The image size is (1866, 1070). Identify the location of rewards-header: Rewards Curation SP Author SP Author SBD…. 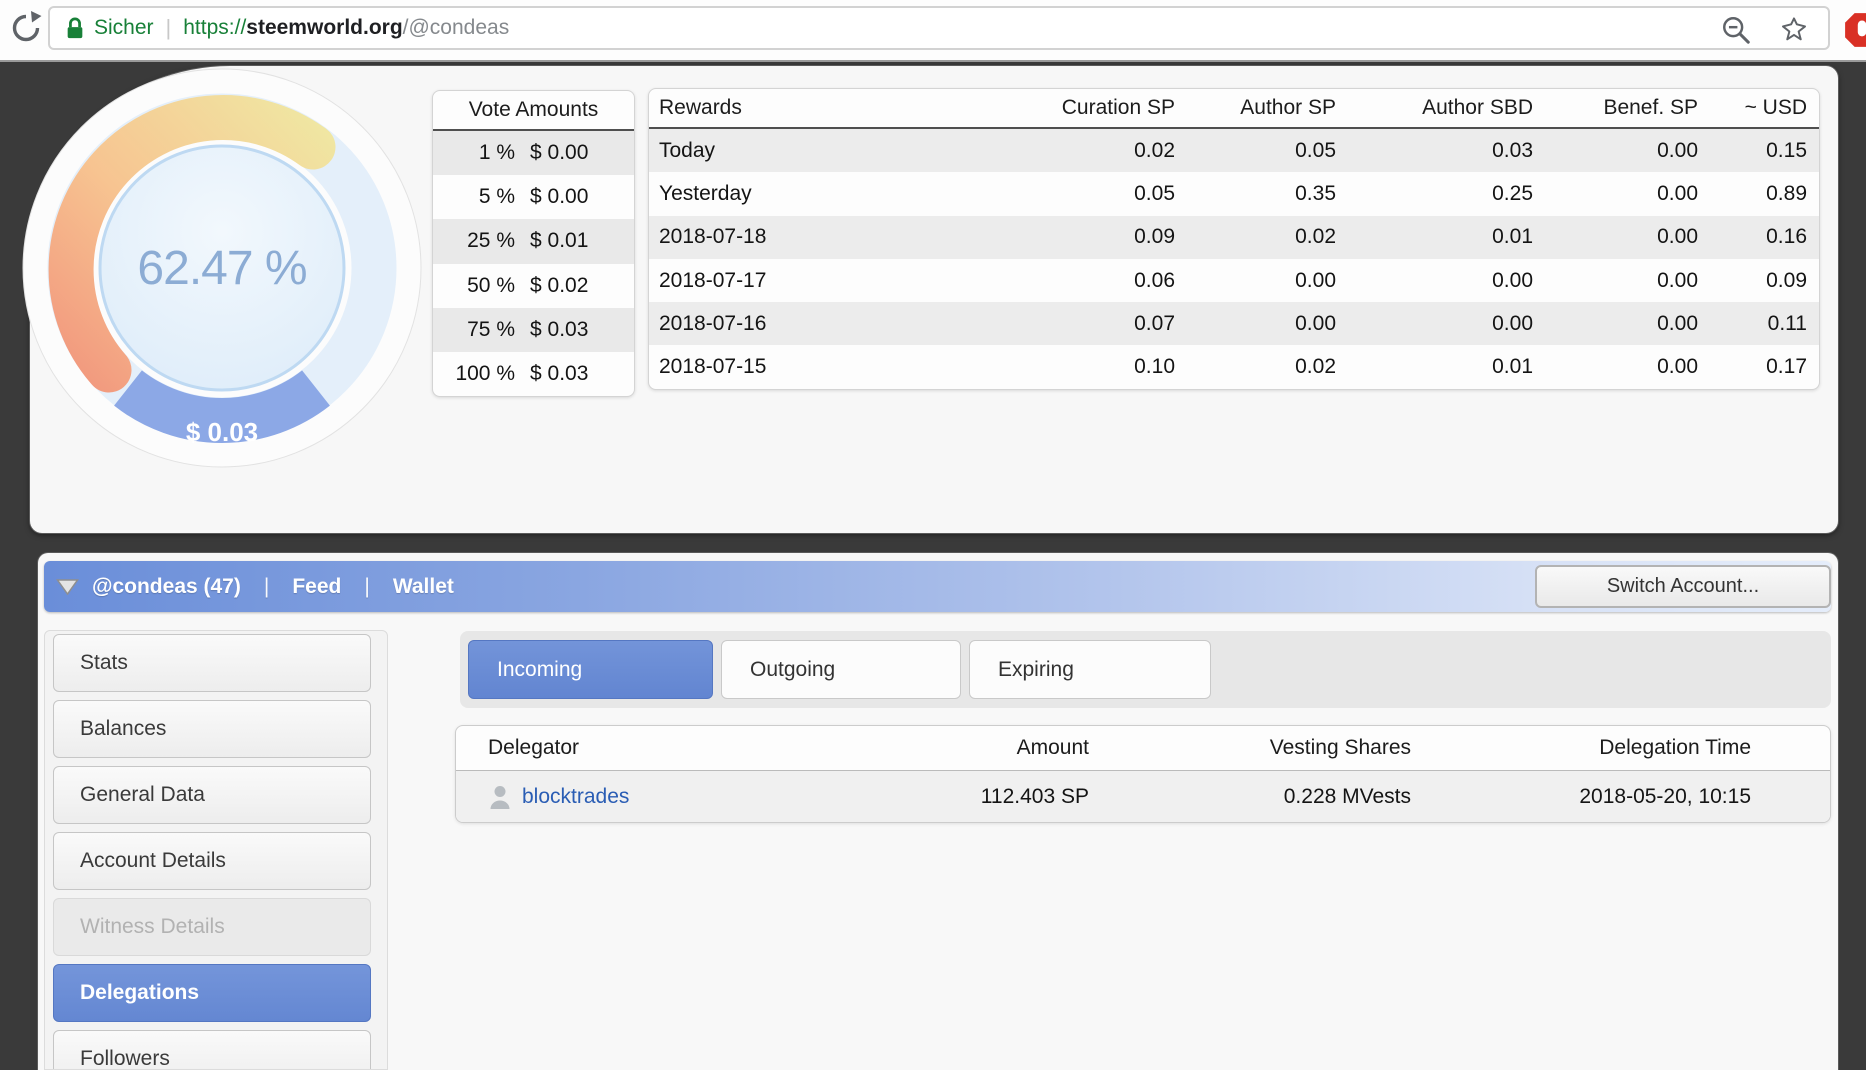
(1234, 109).